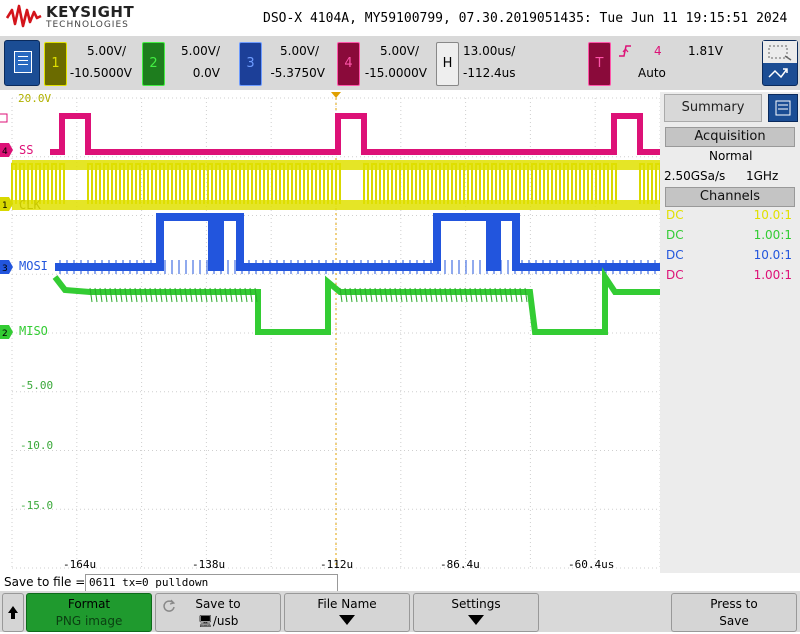 This screenshot has width=800, height=634. What do you see at coordinates (347, 604) in the screenshot?
I see `file-name-label: File Name` at bounding box center [347, 604].